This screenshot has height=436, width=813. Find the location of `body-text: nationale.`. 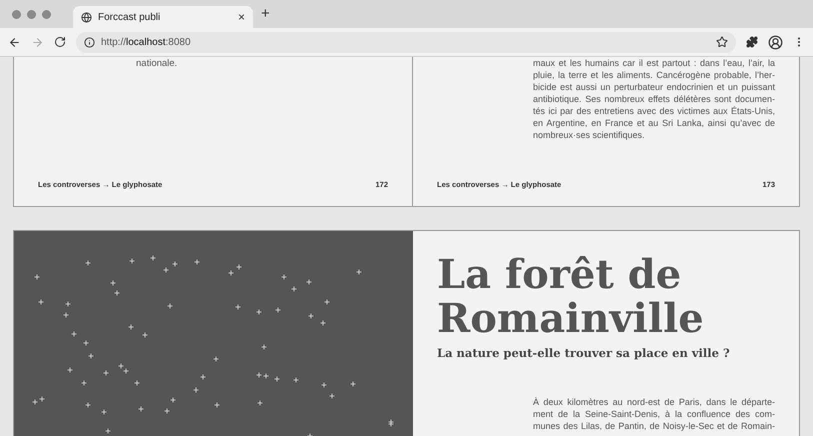

body-text: nationale. is located at coordinates (156, 64).